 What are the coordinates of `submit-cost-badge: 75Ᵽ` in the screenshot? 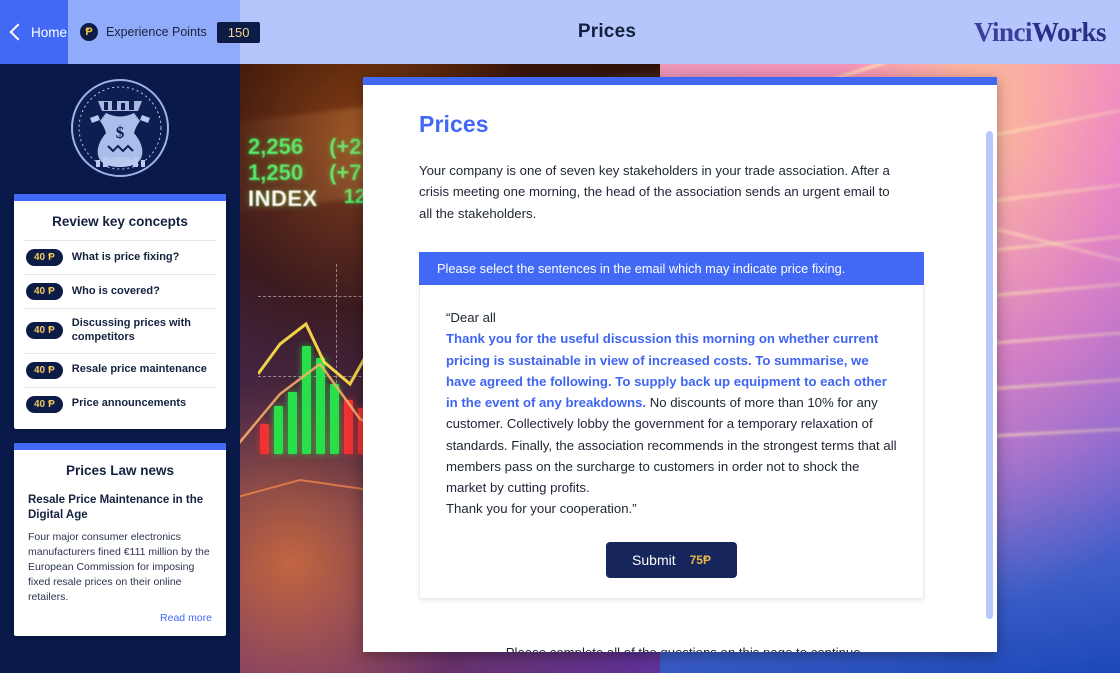 It's located at (700, 559).